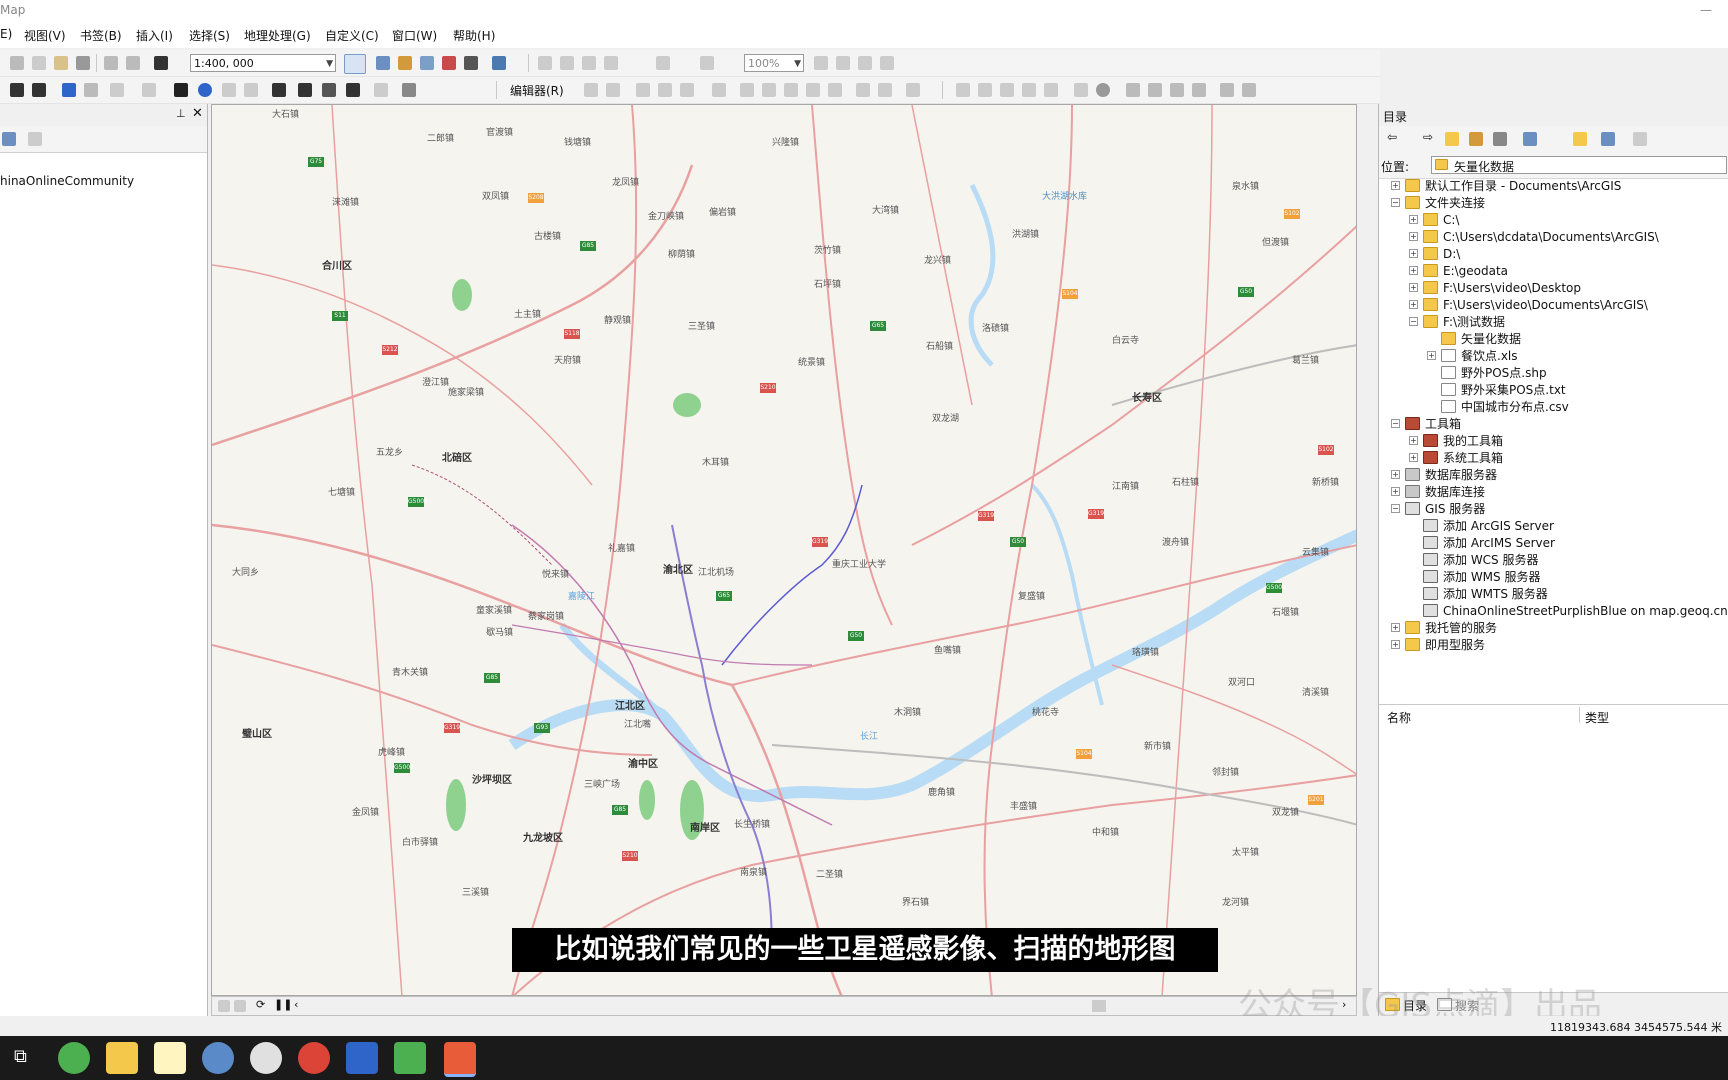 The width and height of the screenshot is (1728, 1080). What do you see at coordinates (69, 90) in the screenshot?
I see `back-extent-icon` at bounding box center [69, 90].